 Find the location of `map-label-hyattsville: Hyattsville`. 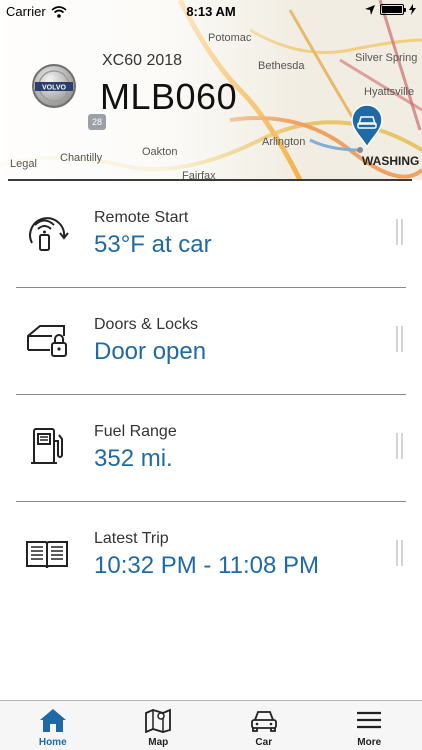

map-label-hyattsville: Hyattsville is located at coordinates (389, 92).